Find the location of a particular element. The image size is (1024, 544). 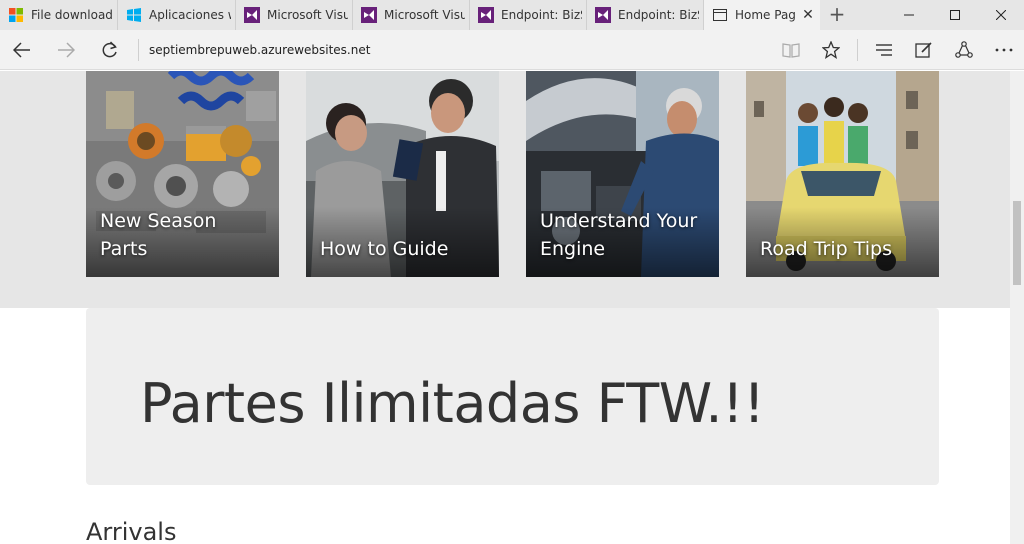

maximize-icon is located at coordinates (955, 15).